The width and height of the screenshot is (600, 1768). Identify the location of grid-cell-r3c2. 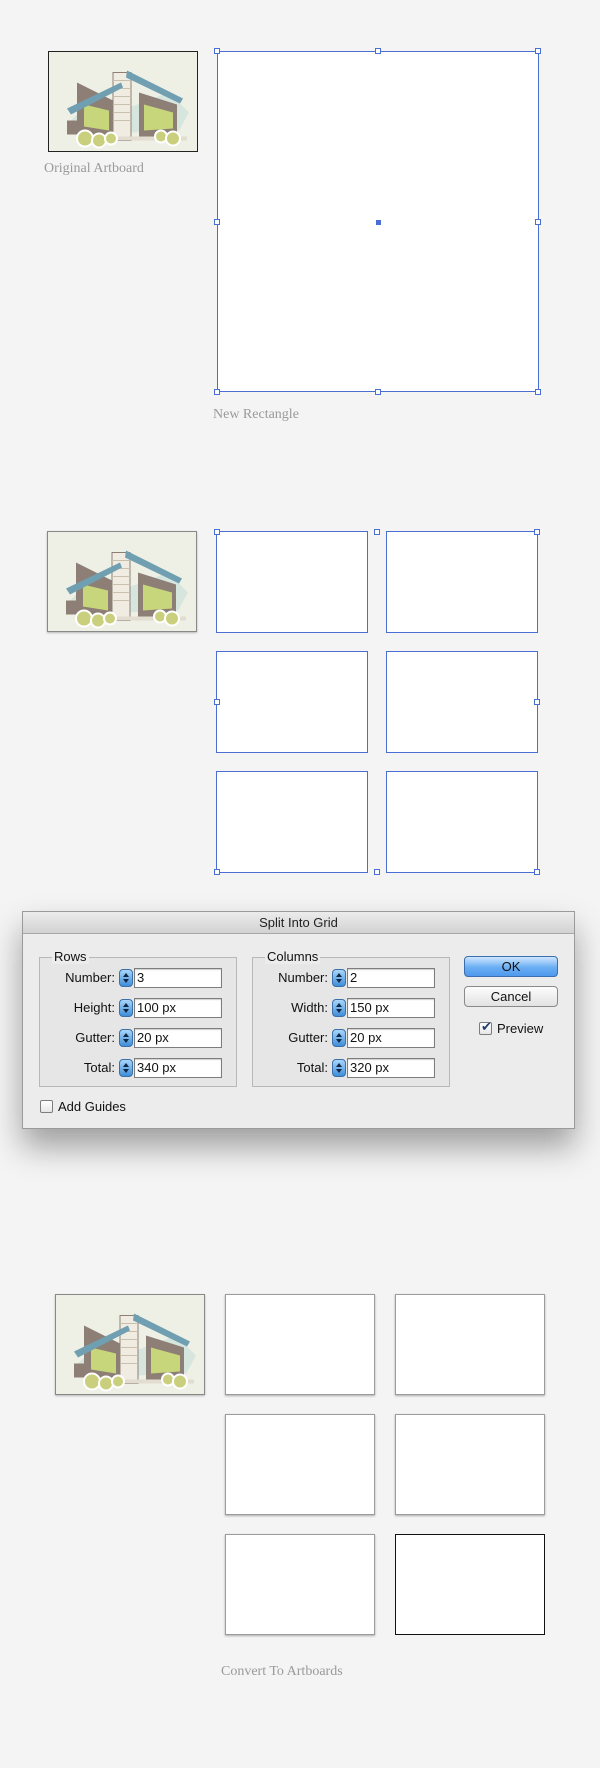
(462, 822).